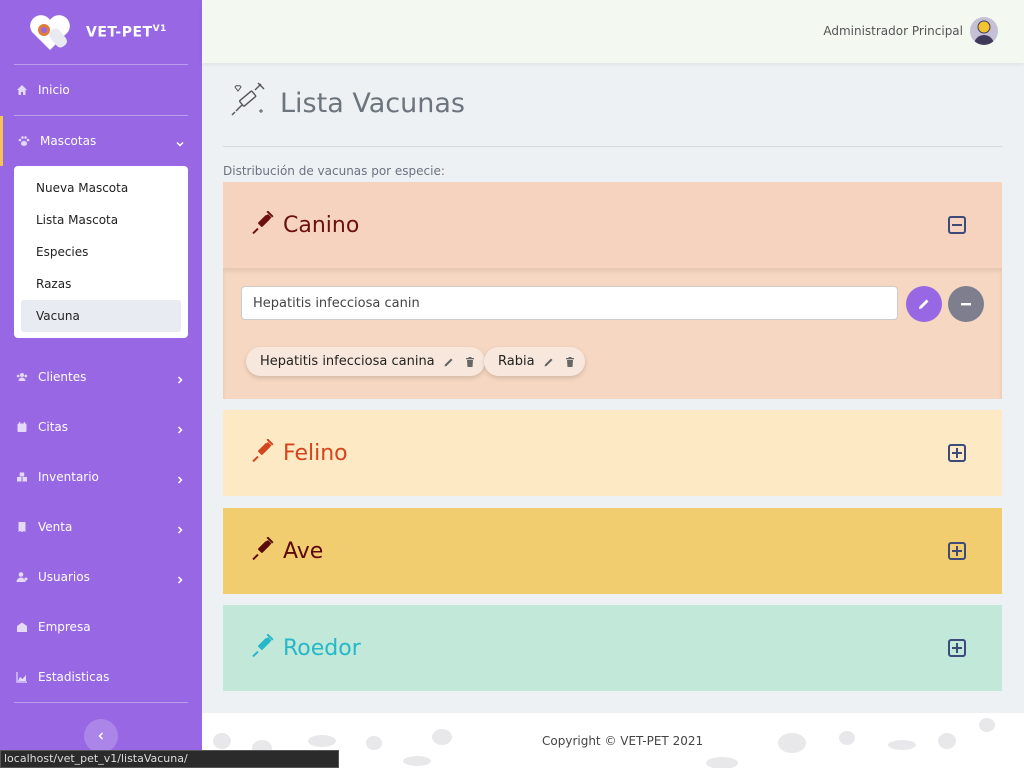 This screenshot has height=768, width=1024. I want to click on avatar, so click(984, 31).